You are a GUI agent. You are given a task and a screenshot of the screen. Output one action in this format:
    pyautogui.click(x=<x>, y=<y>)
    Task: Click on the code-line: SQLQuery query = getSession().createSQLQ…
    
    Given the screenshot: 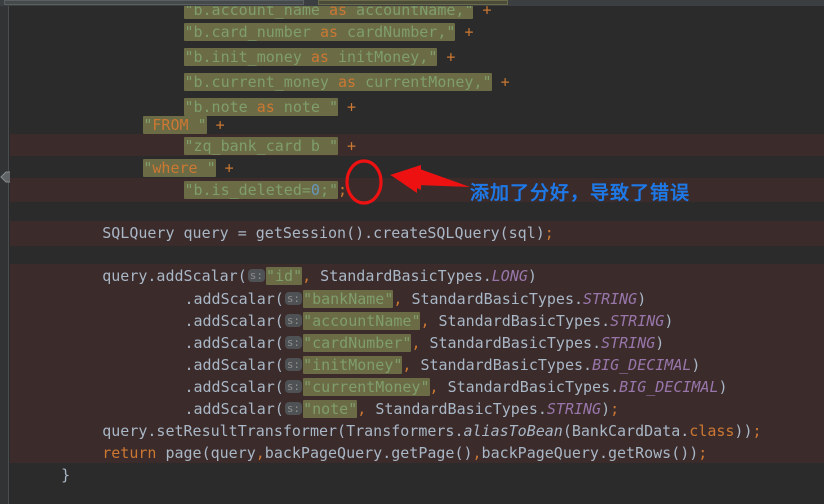 What is the action you would take?
    pyautogui.click(x=417, y=233)
    